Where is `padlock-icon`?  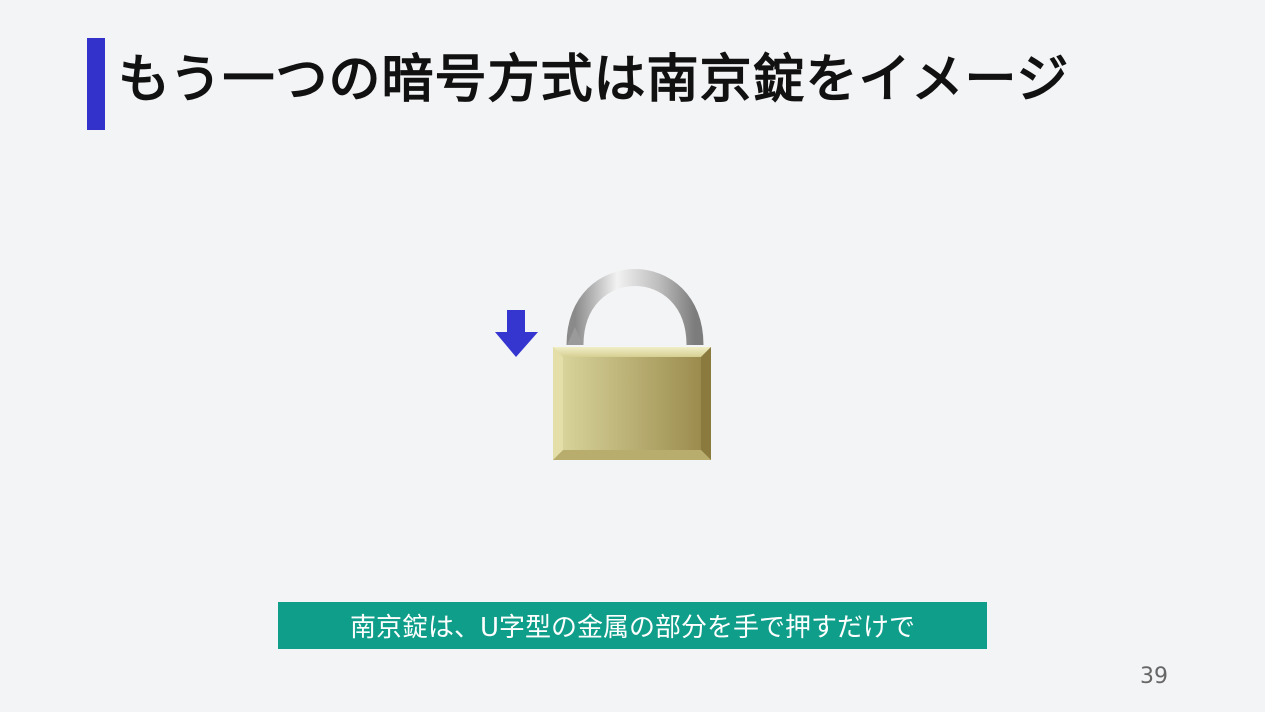 padlock-icon is located at coordinates (632, 364).